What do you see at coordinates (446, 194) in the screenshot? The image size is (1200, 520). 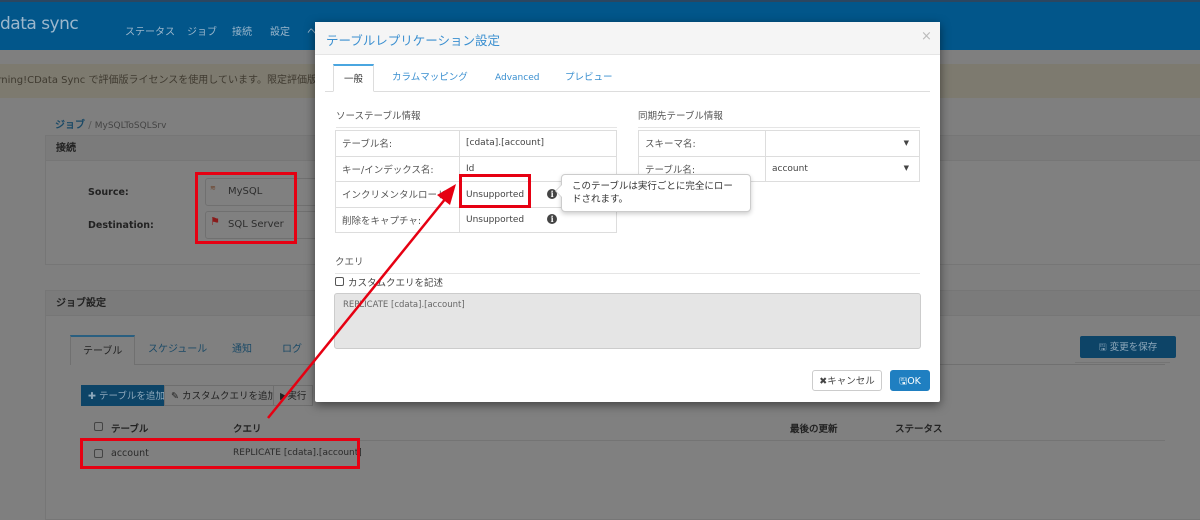 I see `arrow-head` at bounding box center [446, 194].